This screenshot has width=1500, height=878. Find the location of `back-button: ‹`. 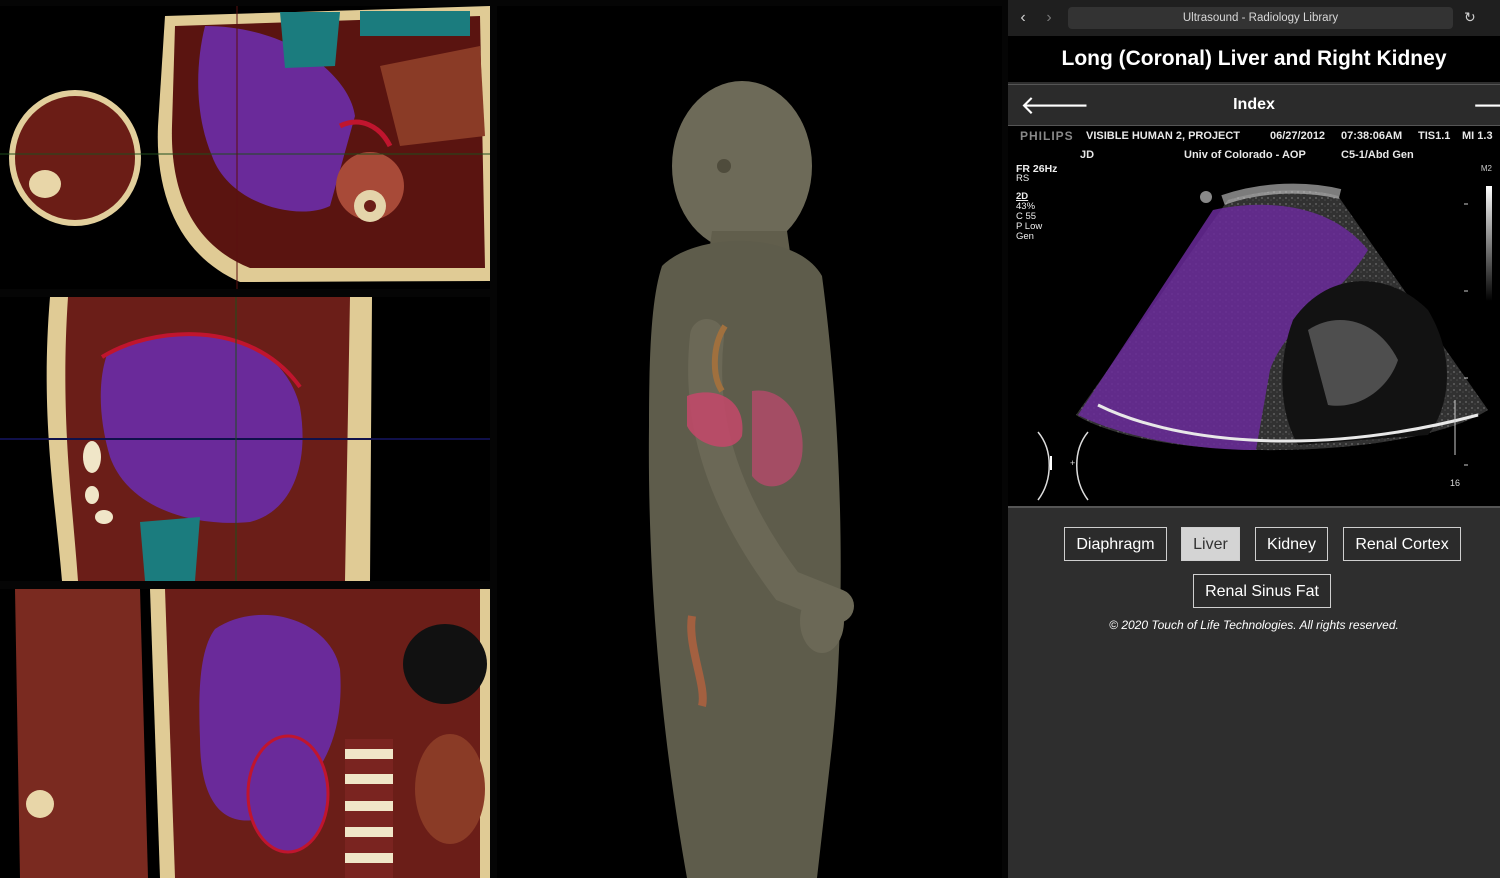

back-button: ‹ is located at coordinates (1023, 18).